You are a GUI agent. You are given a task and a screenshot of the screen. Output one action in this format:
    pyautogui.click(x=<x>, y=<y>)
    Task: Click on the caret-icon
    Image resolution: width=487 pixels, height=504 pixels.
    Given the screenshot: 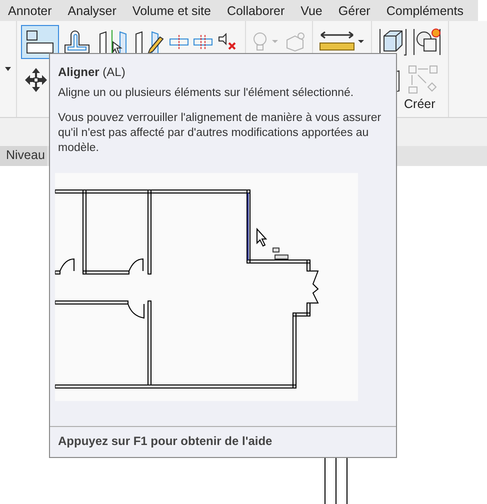 What is the action you would take?
    pyautogui.click(x=8, y=69)
    